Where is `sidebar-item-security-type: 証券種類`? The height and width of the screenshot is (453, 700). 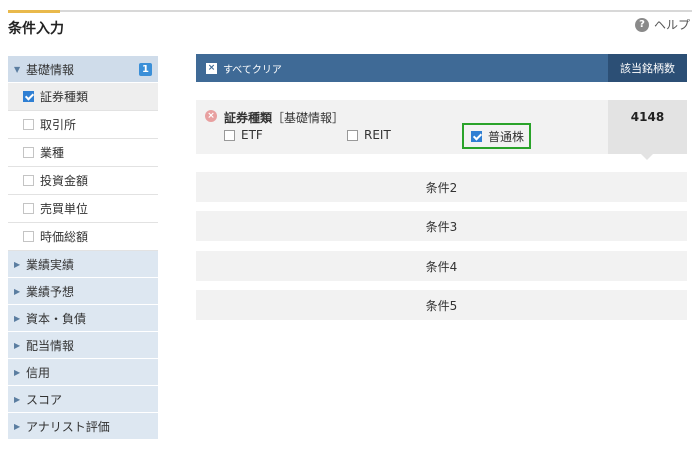 sidebar-item-security-type: 証券種類 is located at coordinates (83, 97).